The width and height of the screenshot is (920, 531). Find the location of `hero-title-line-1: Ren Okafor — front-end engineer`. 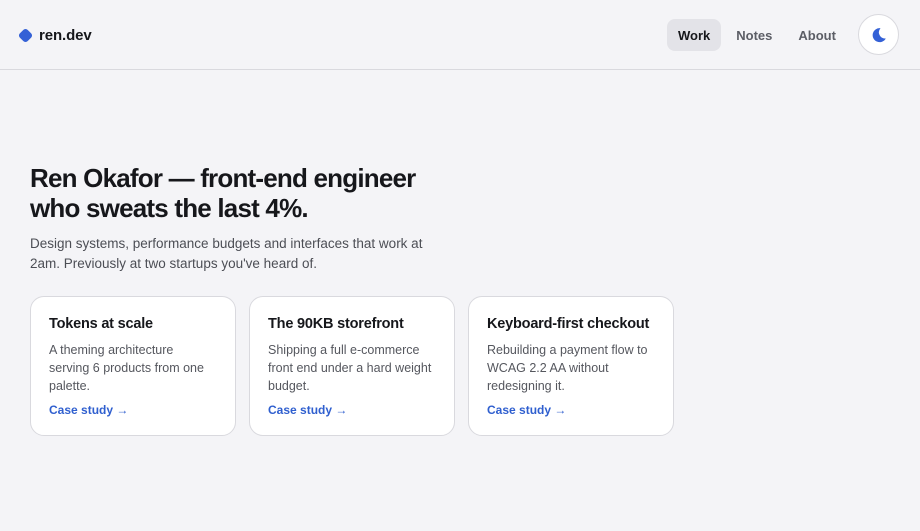

hero-title-line-1: Ren Okafor — front-end engineer is located at coordinates (223, 178).